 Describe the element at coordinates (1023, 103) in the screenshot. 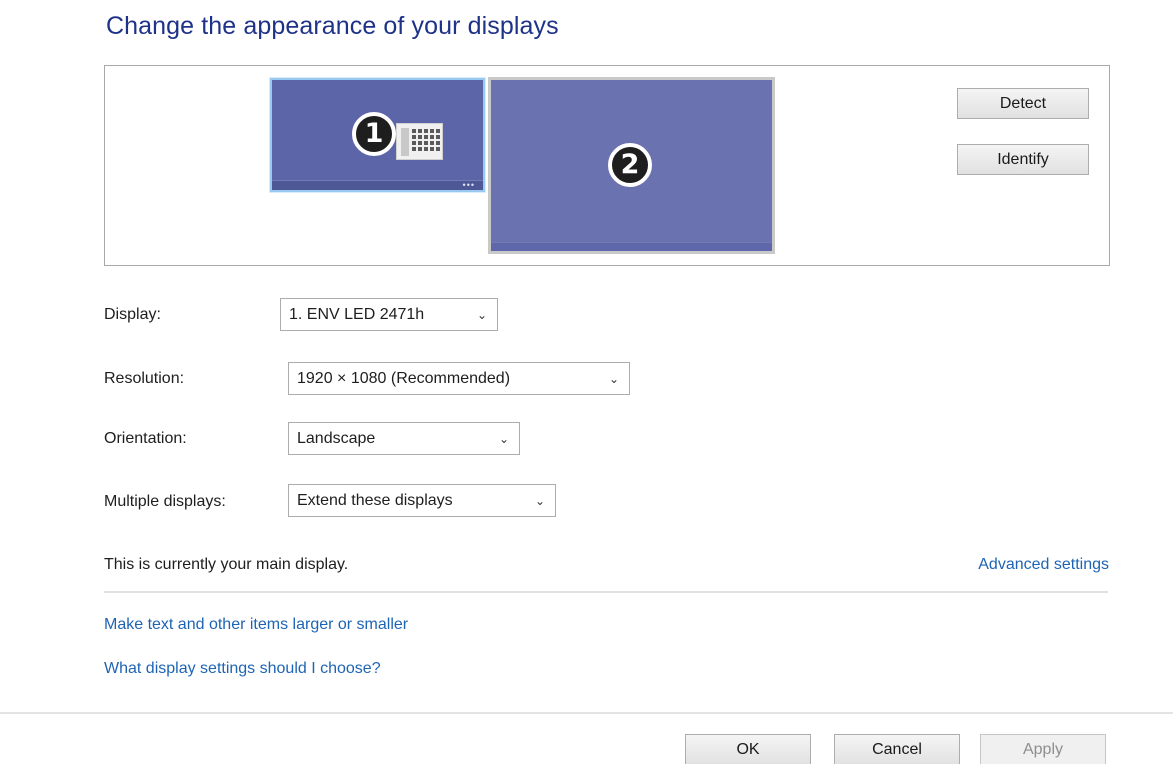

I see `detect-button: Detect` at that location.